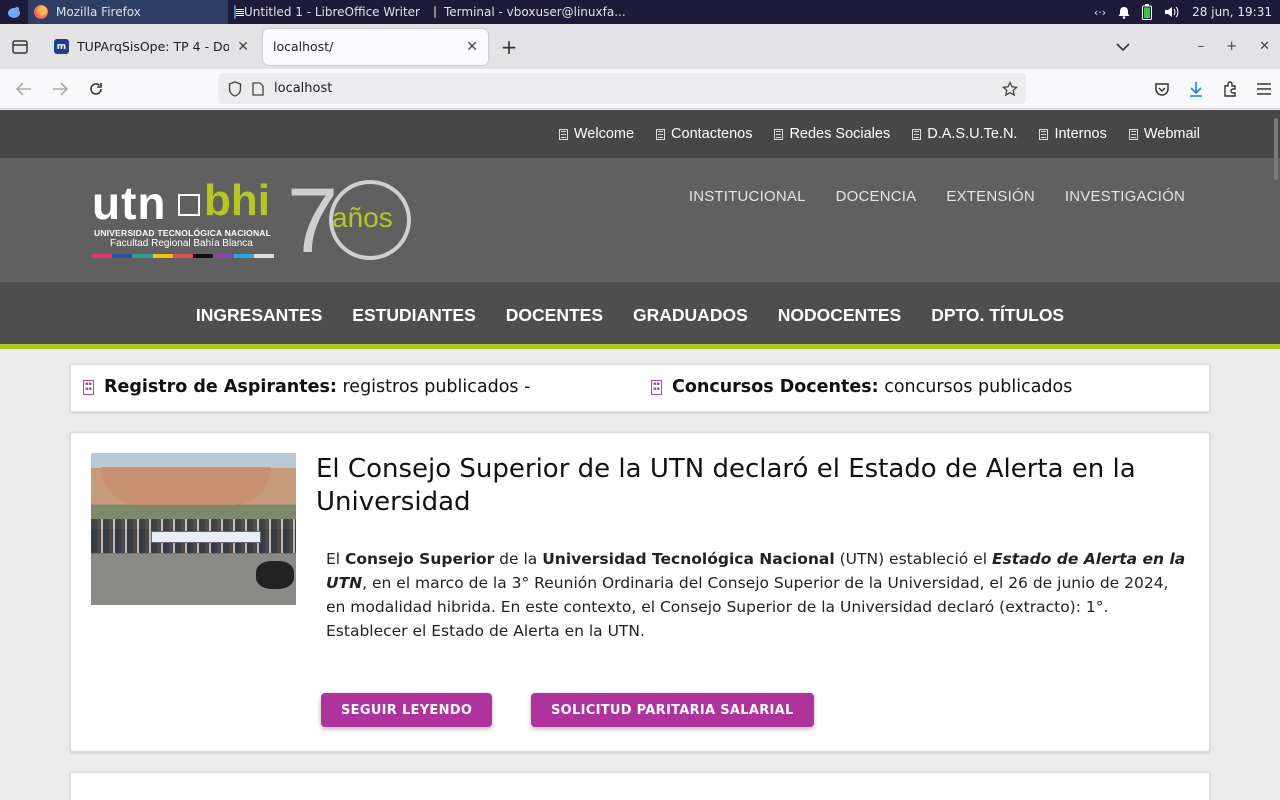 This screenshot has height=800, width=1280. What do you see at coordinates (413, 315) in the screenshot?
I see `menu-estudiantes: ESTUDIANTES` at bounding box center [413, 315].